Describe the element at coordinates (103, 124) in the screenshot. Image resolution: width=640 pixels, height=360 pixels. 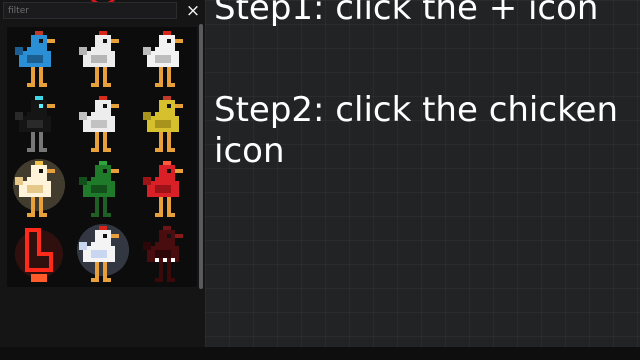
I see `white-red-chicken-icon` at that location.